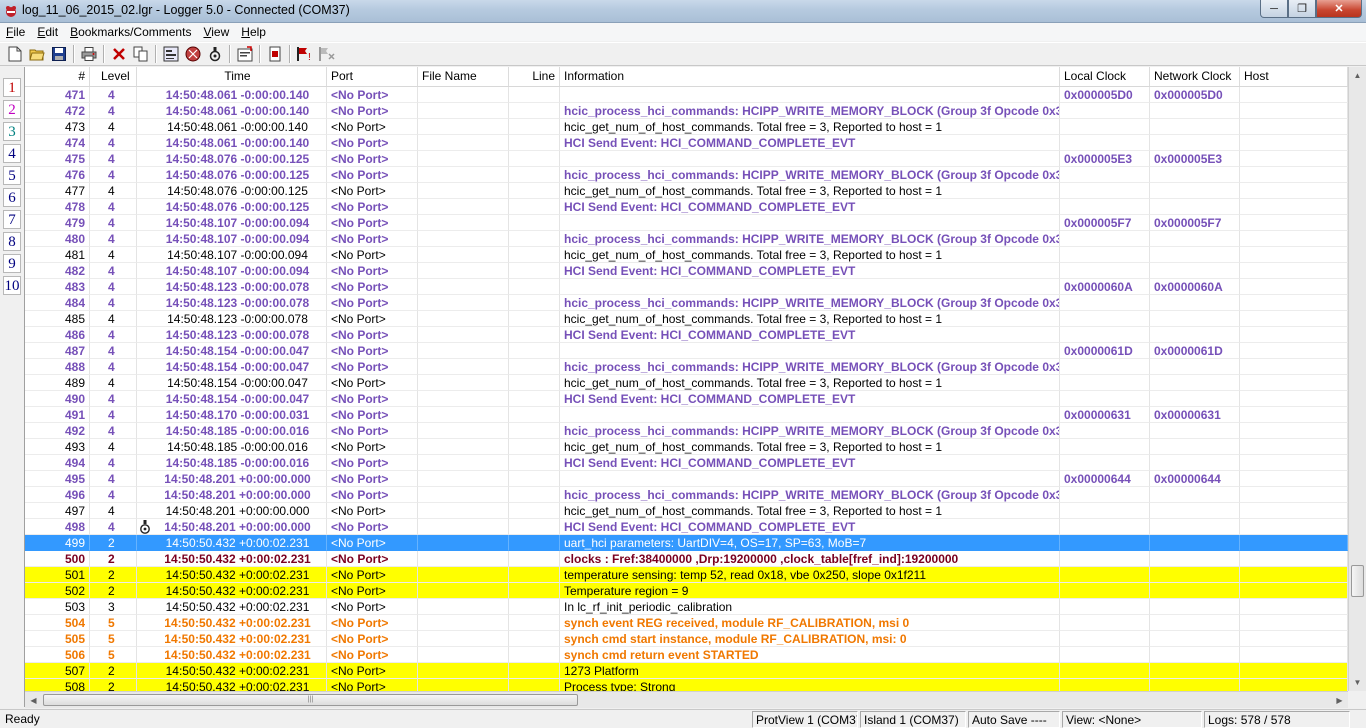 This screenshot has height=728, width=1366. Describe the element at coordinates (119, 54) in the screenshot. I see `delete-button` at that location.